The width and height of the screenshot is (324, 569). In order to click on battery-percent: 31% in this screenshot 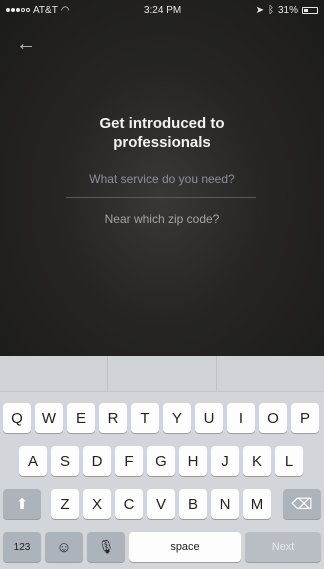, I will do `click(287, 10)`.